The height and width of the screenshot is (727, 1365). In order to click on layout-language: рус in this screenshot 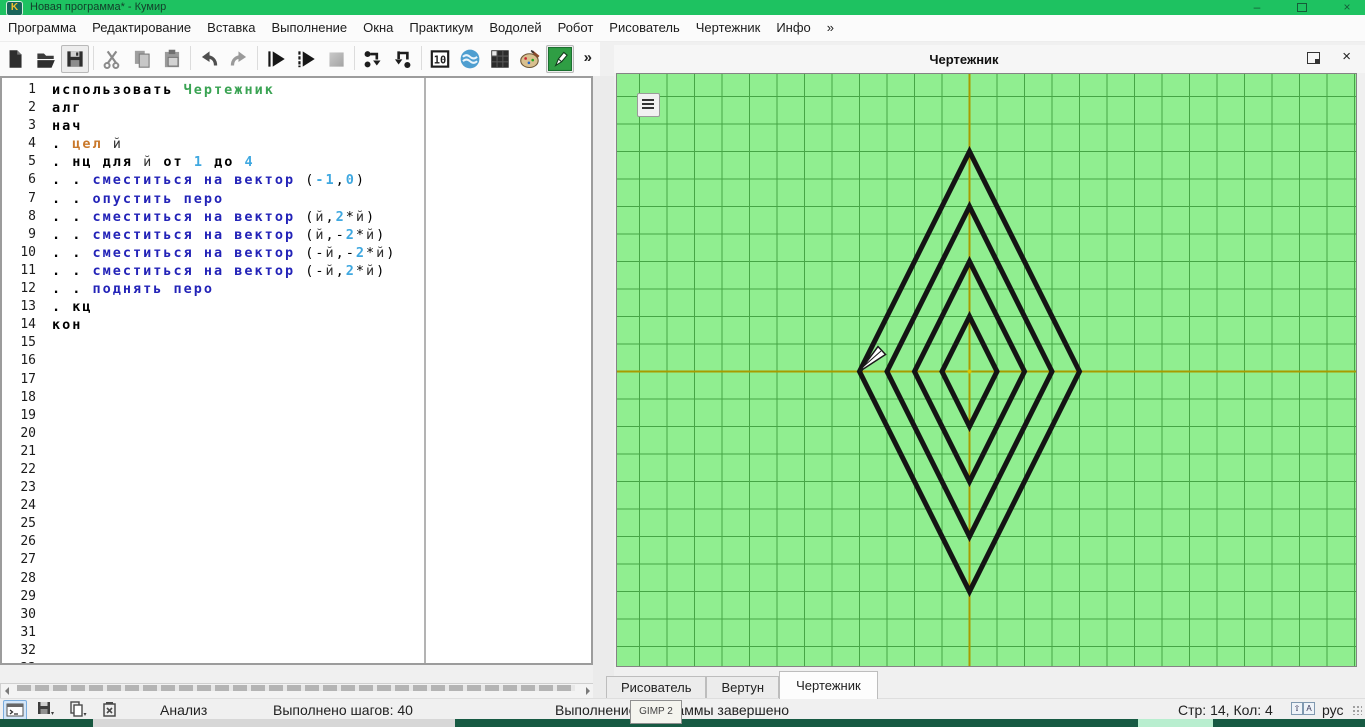, I will do `click(1332, 710)`.